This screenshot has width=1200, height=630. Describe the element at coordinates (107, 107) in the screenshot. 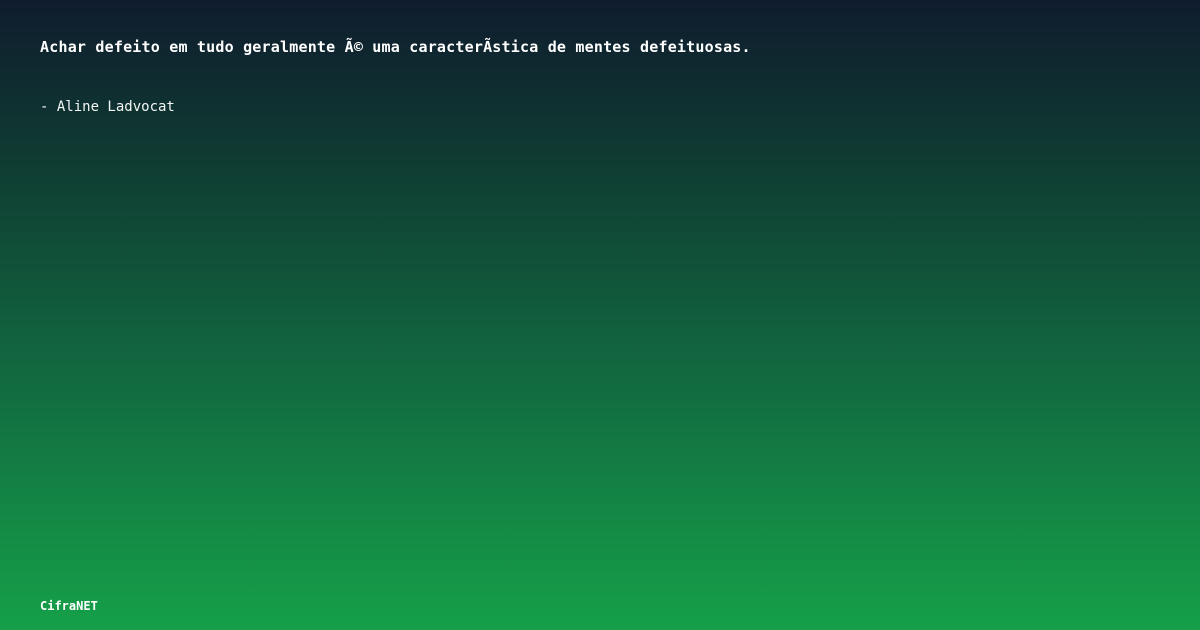

I see `quote-author: - Aline Ladvocat` at that location.